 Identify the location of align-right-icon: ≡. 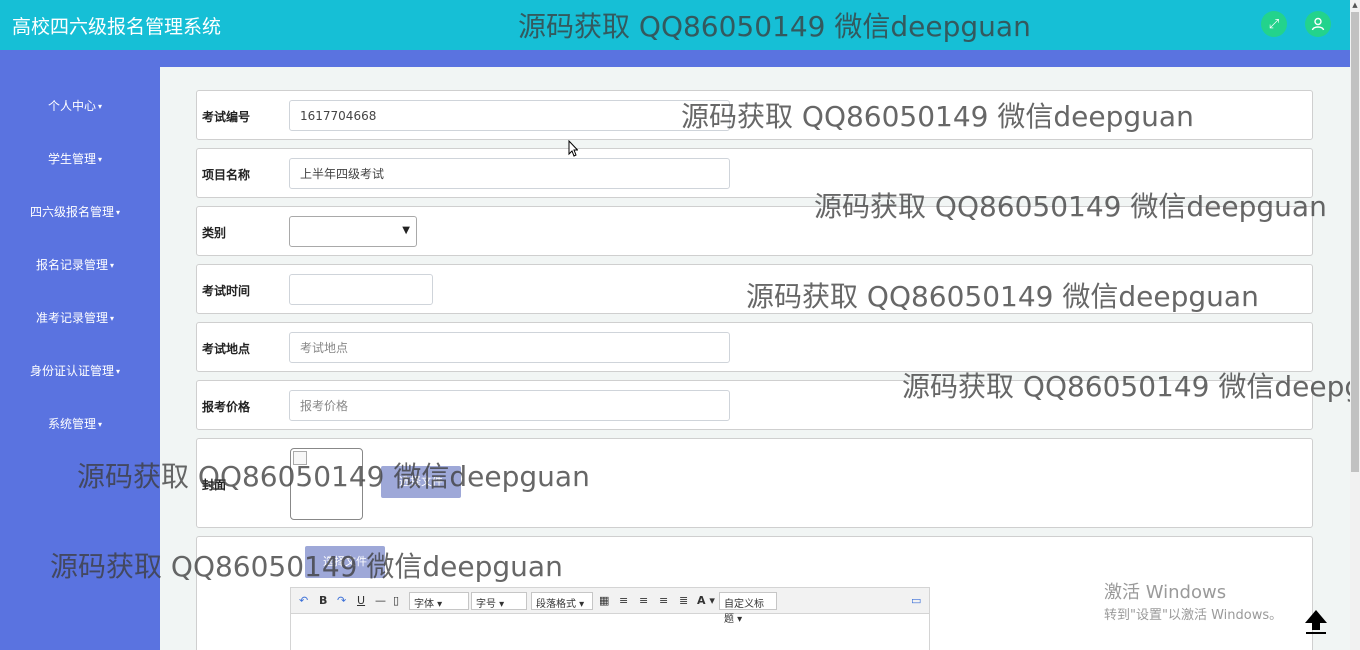
(663, 600).